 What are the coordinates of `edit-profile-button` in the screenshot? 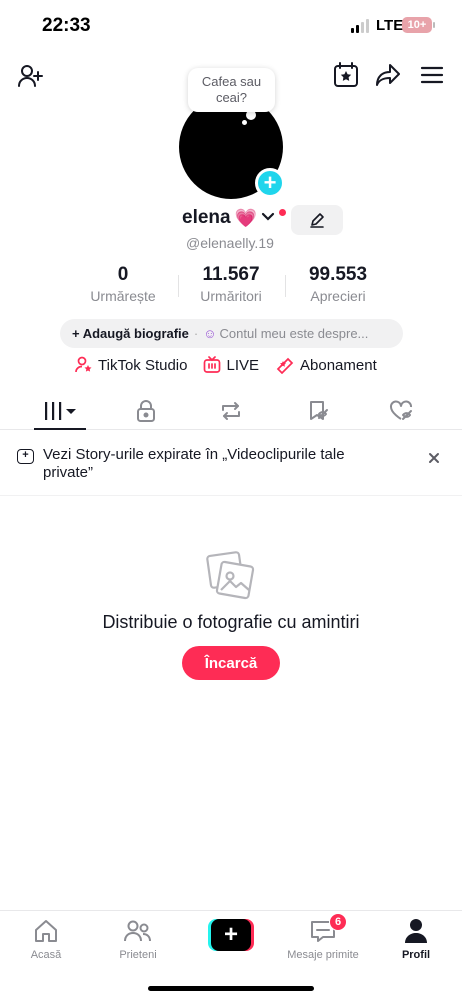 It's located at (317, 220).